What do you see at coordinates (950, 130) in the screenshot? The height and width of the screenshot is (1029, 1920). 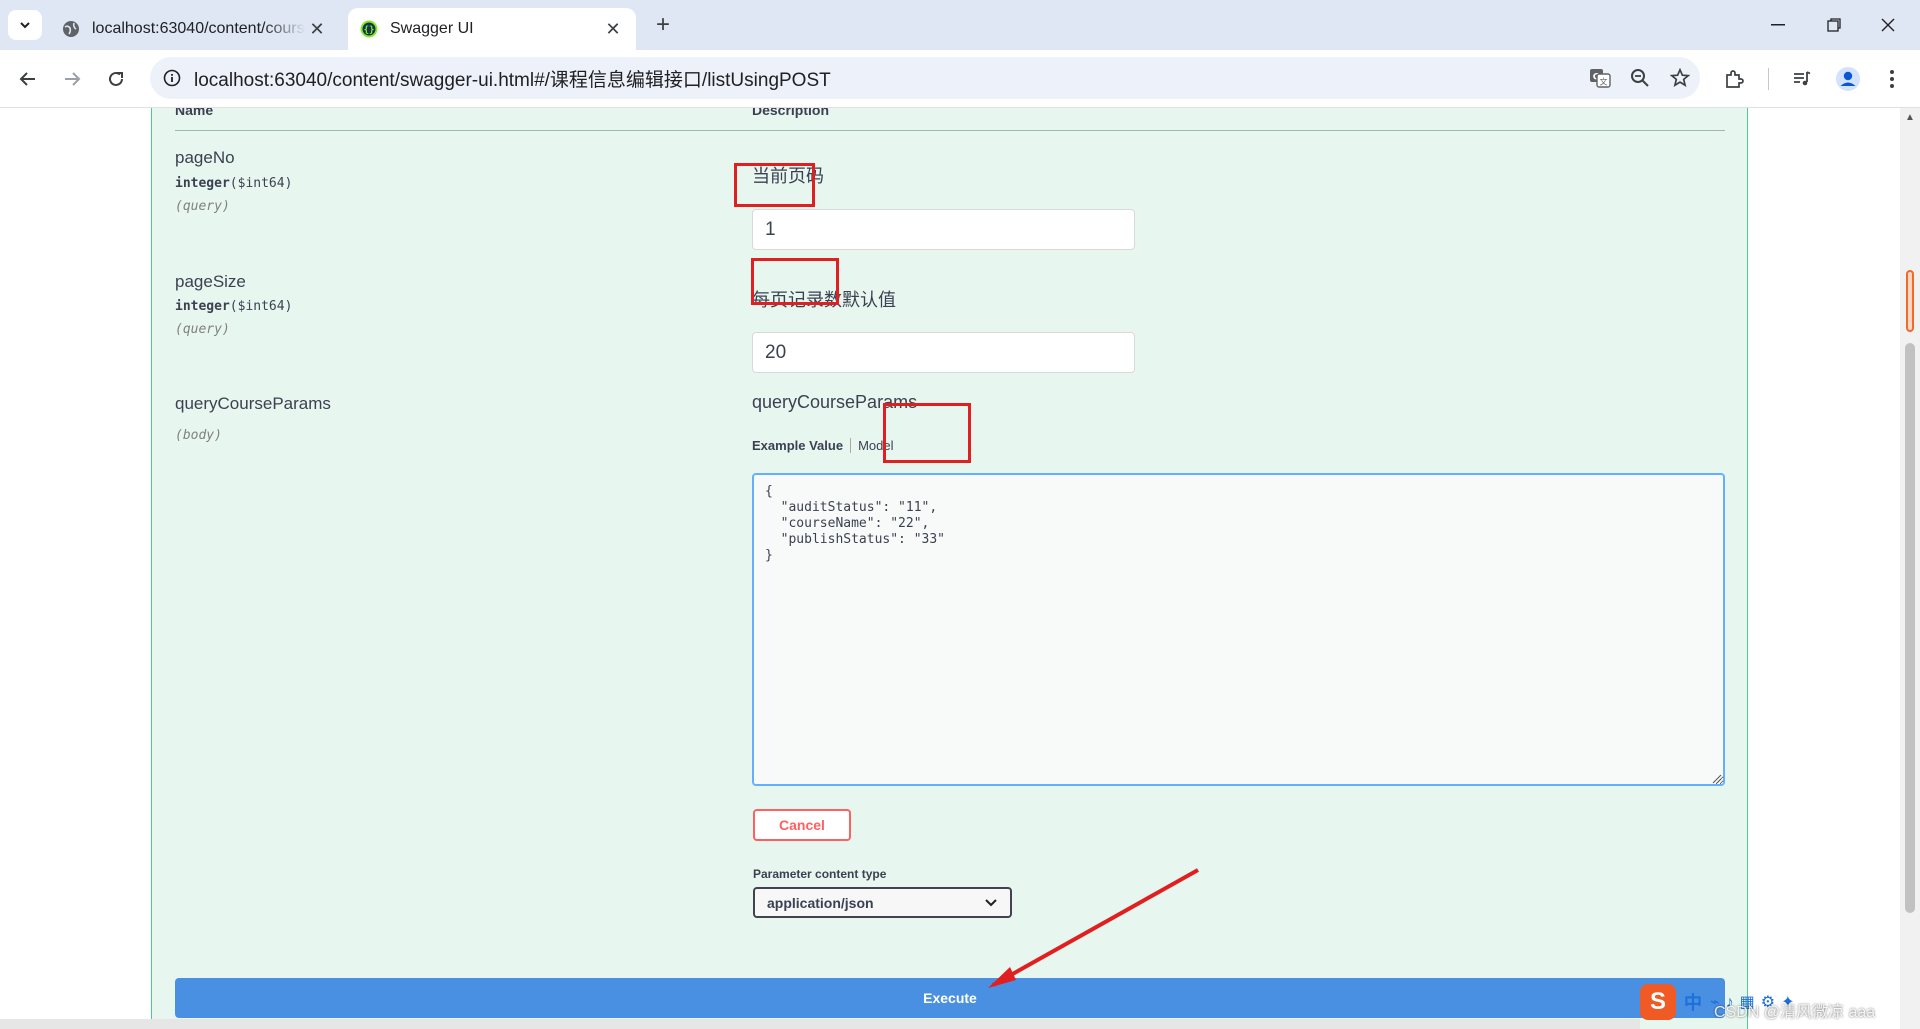 I see `header-divider` at bounding box center [950, 130].